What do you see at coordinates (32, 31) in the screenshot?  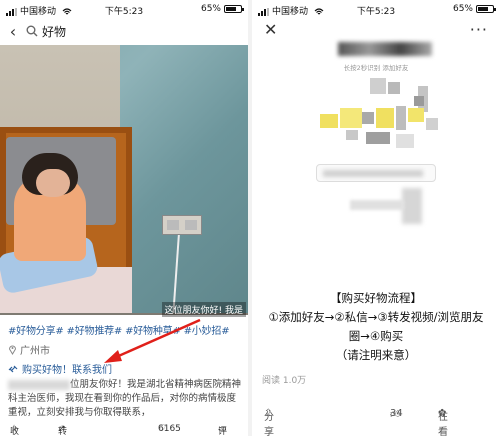 I see `search-icon` at bounding box center [32, 31].